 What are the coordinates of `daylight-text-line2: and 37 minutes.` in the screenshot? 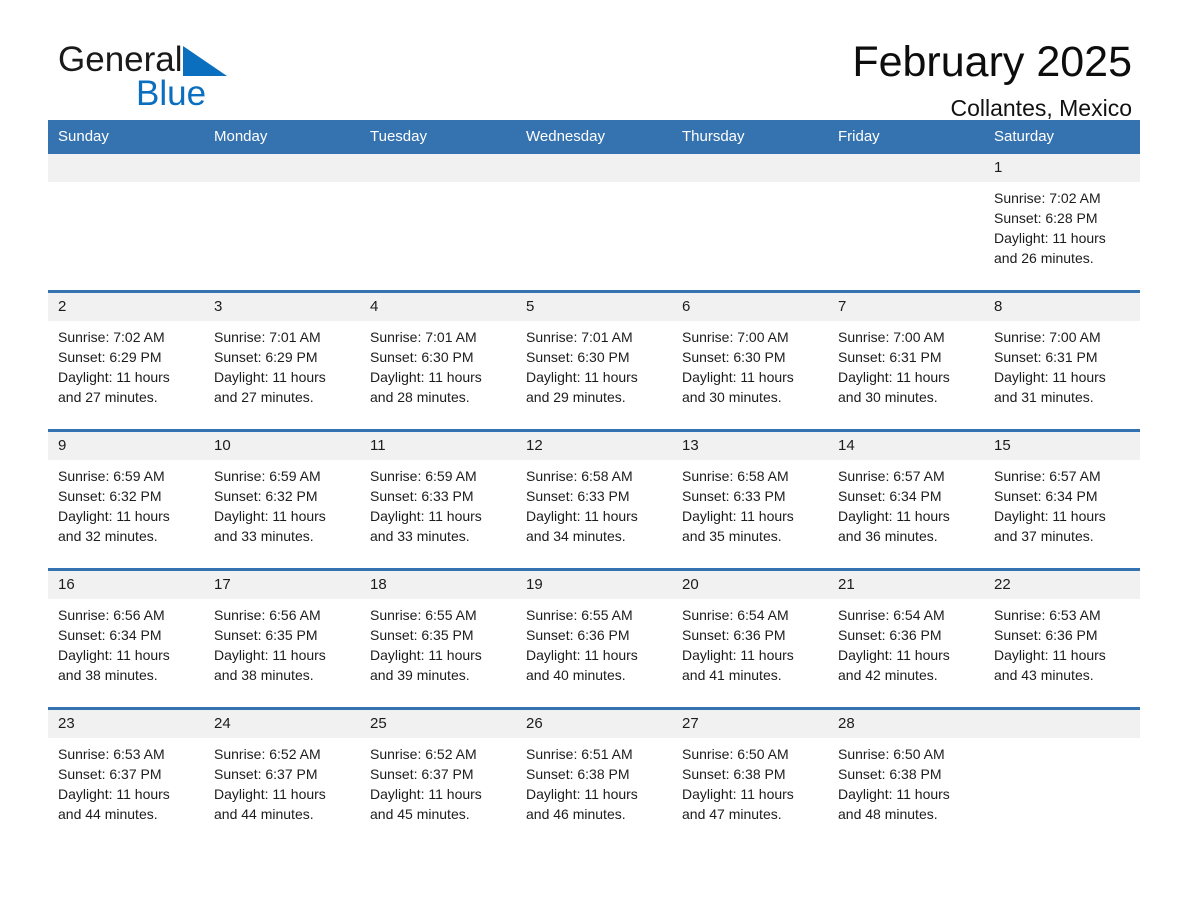 It's located at (1044, 536).